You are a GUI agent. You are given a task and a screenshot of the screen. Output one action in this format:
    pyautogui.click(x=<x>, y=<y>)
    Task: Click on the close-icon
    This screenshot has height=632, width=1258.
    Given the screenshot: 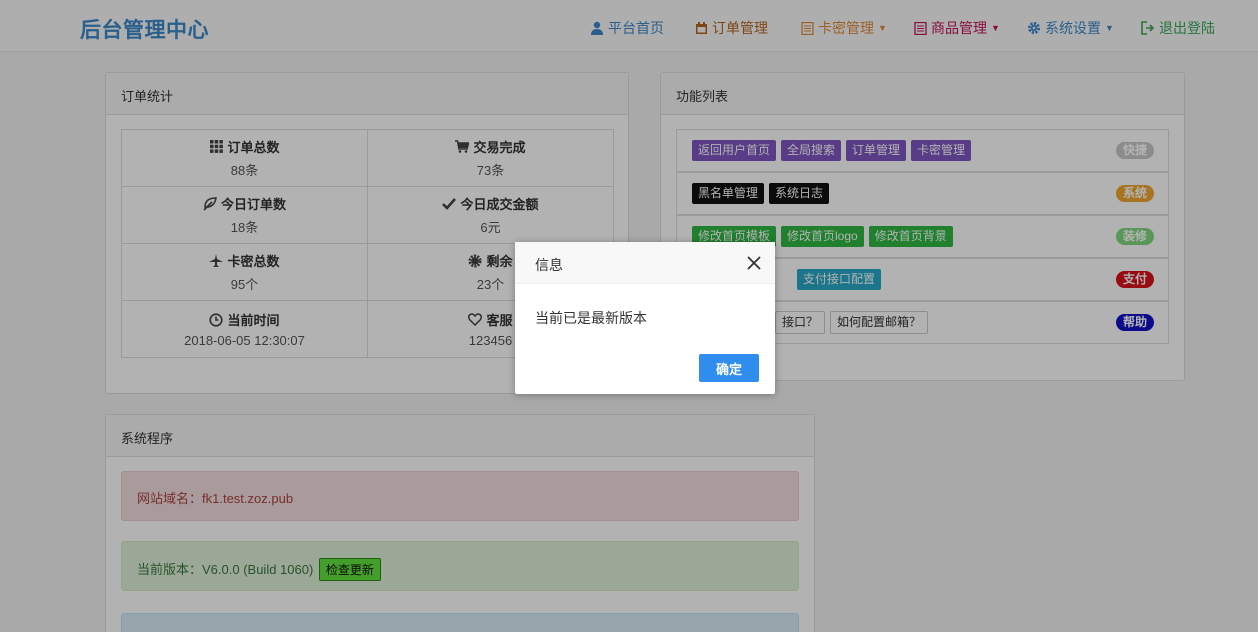 What is the action you would take?
    pyautogui.click(x=754, y=263)
    